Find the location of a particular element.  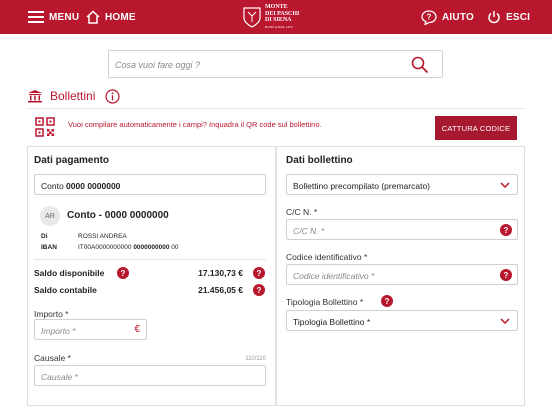

reason-char-counter: 110/110 is located at coordinates (255, 359).